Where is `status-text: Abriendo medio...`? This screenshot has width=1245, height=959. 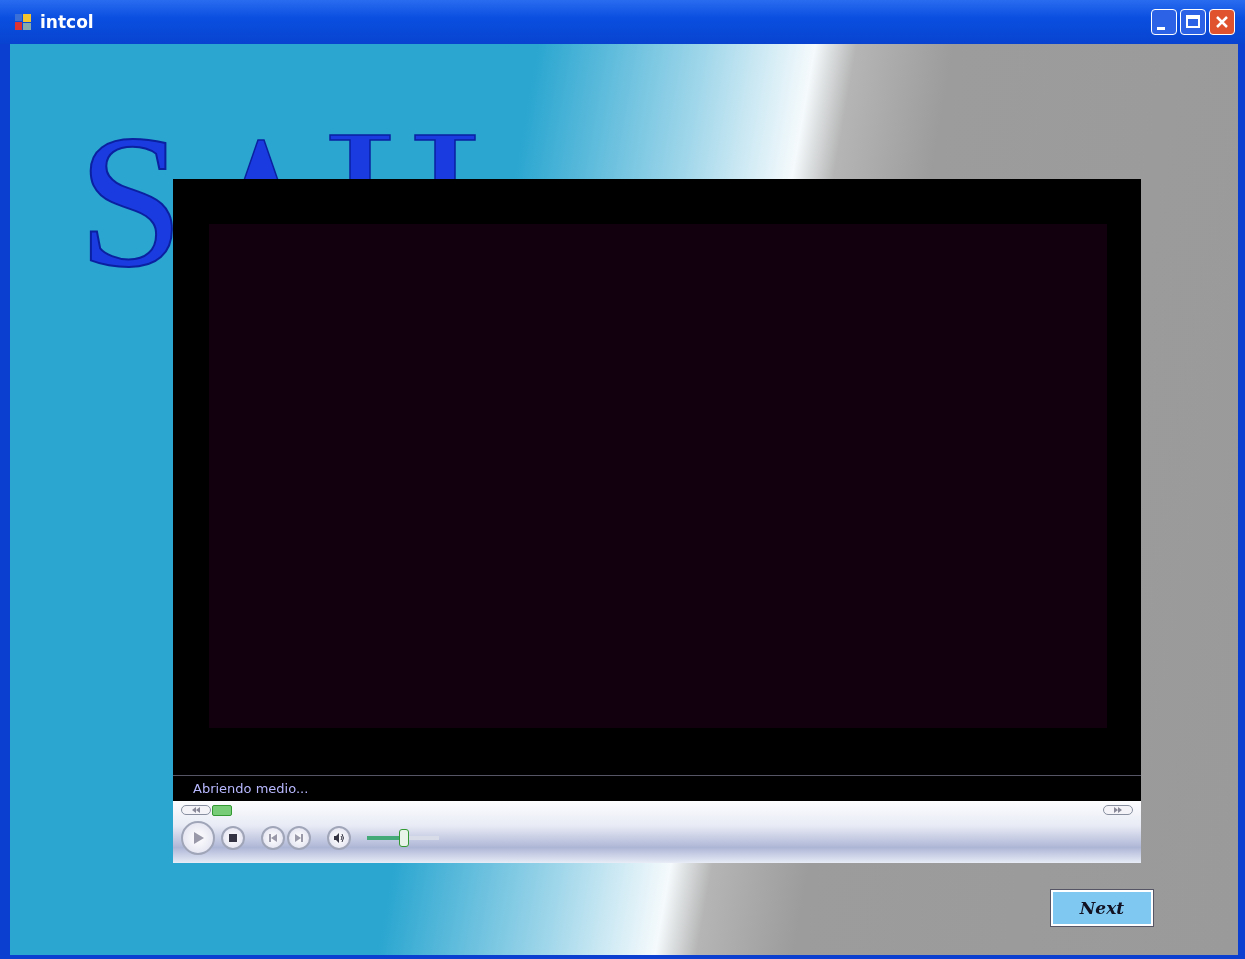 status-text: Abriendo medio... is located at coordinates (251, 788).